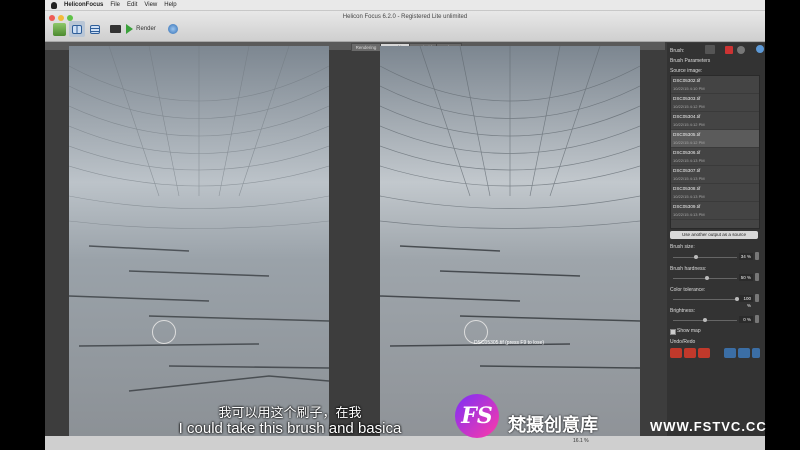  I want to click on brush-size-stepper, so click(757, 256).